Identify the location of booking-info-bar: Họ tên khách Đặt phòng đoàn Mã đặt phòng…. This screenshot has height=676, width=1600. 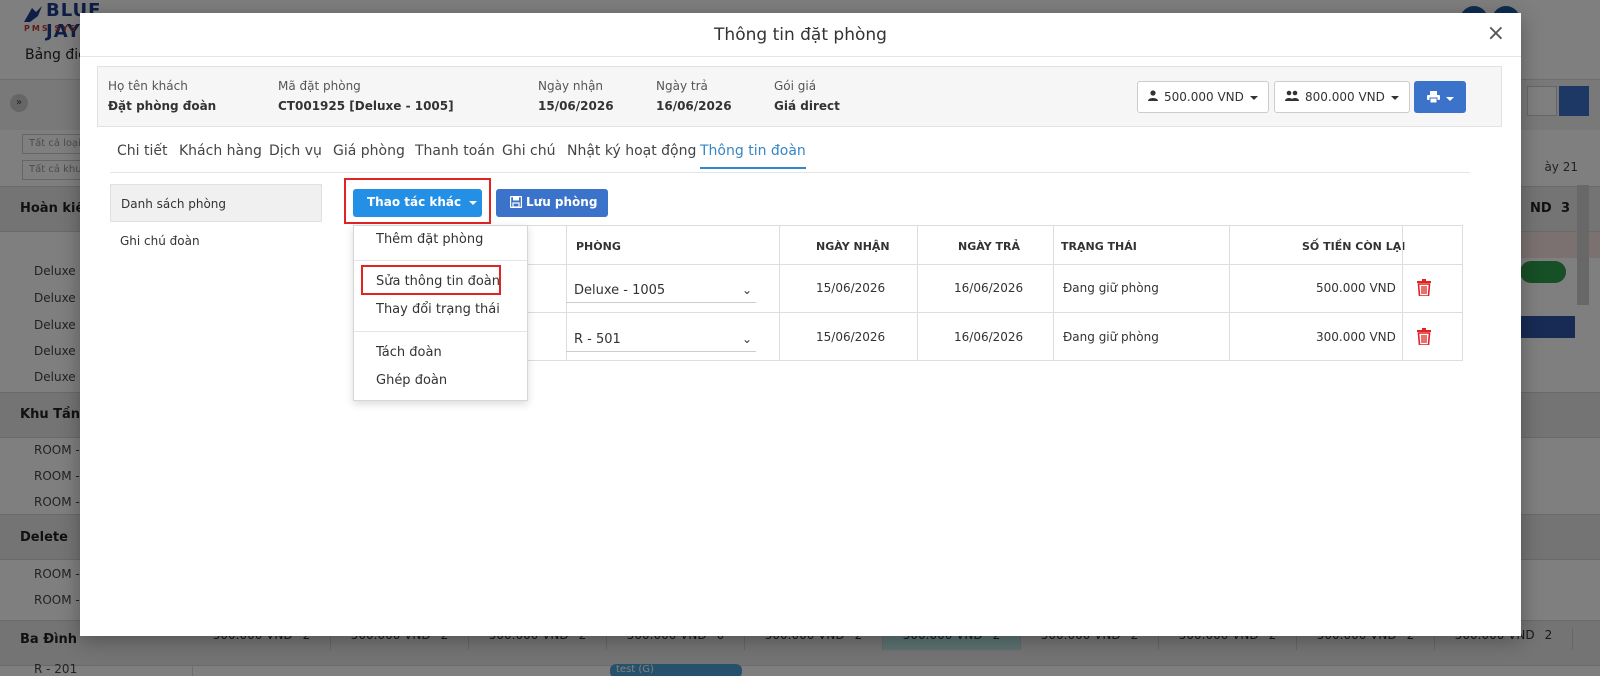
(799, 96).